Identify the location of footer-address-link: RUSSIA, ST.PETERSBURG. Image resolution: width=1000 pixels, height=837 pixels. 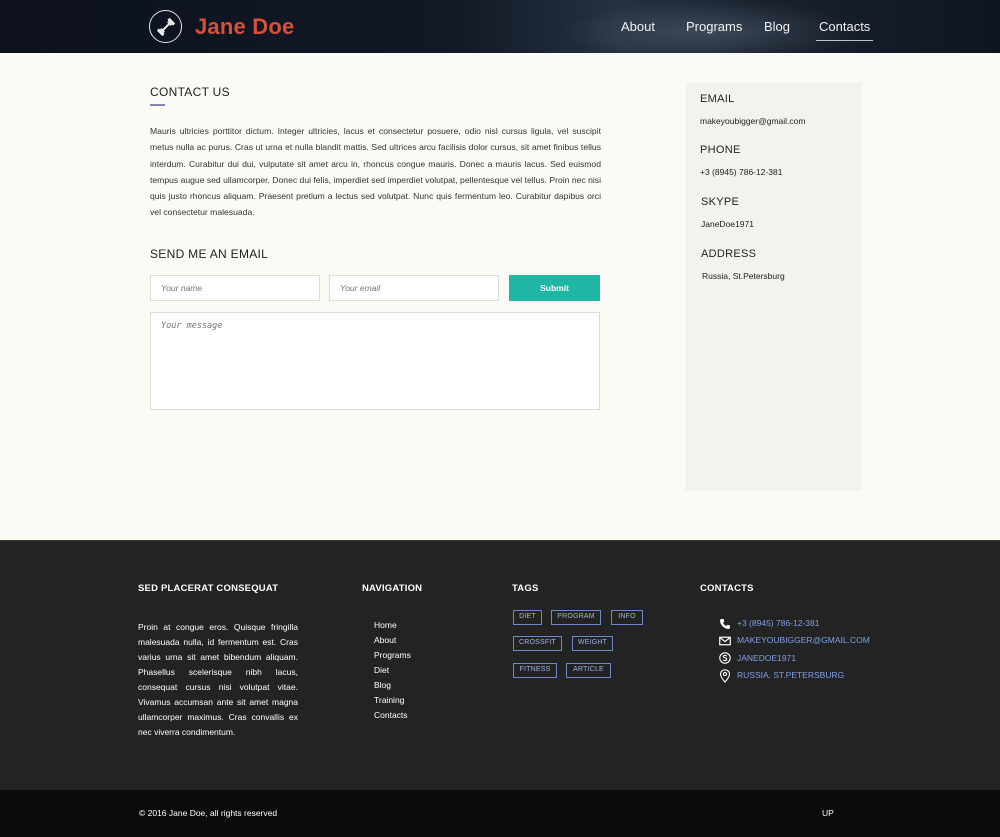
(790, 675).